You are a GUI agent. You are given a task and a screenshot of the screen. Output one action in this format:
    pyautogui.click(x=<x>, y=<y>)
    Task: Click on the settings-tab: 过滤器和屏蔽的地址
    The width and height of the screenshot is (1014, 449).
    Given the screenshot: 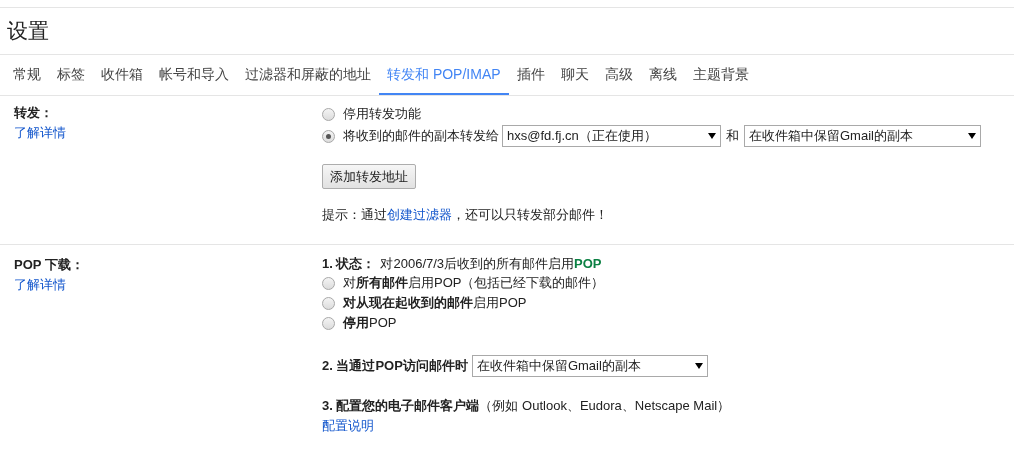 What is the action you would take?
    pyautogui.click(x=308, y=75)
    